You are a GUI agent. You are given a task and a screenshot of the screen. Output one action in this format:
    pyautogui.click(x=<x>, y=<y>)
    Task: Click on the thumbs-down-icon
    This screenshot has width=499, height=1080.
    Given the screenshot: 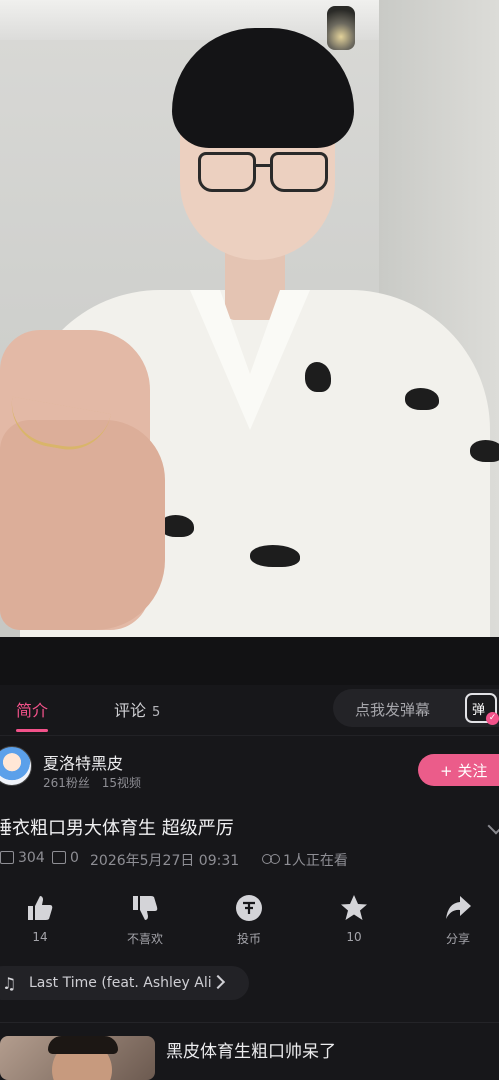 What is the action you would take?
    pyautogui.click(x=145, y=908)
    